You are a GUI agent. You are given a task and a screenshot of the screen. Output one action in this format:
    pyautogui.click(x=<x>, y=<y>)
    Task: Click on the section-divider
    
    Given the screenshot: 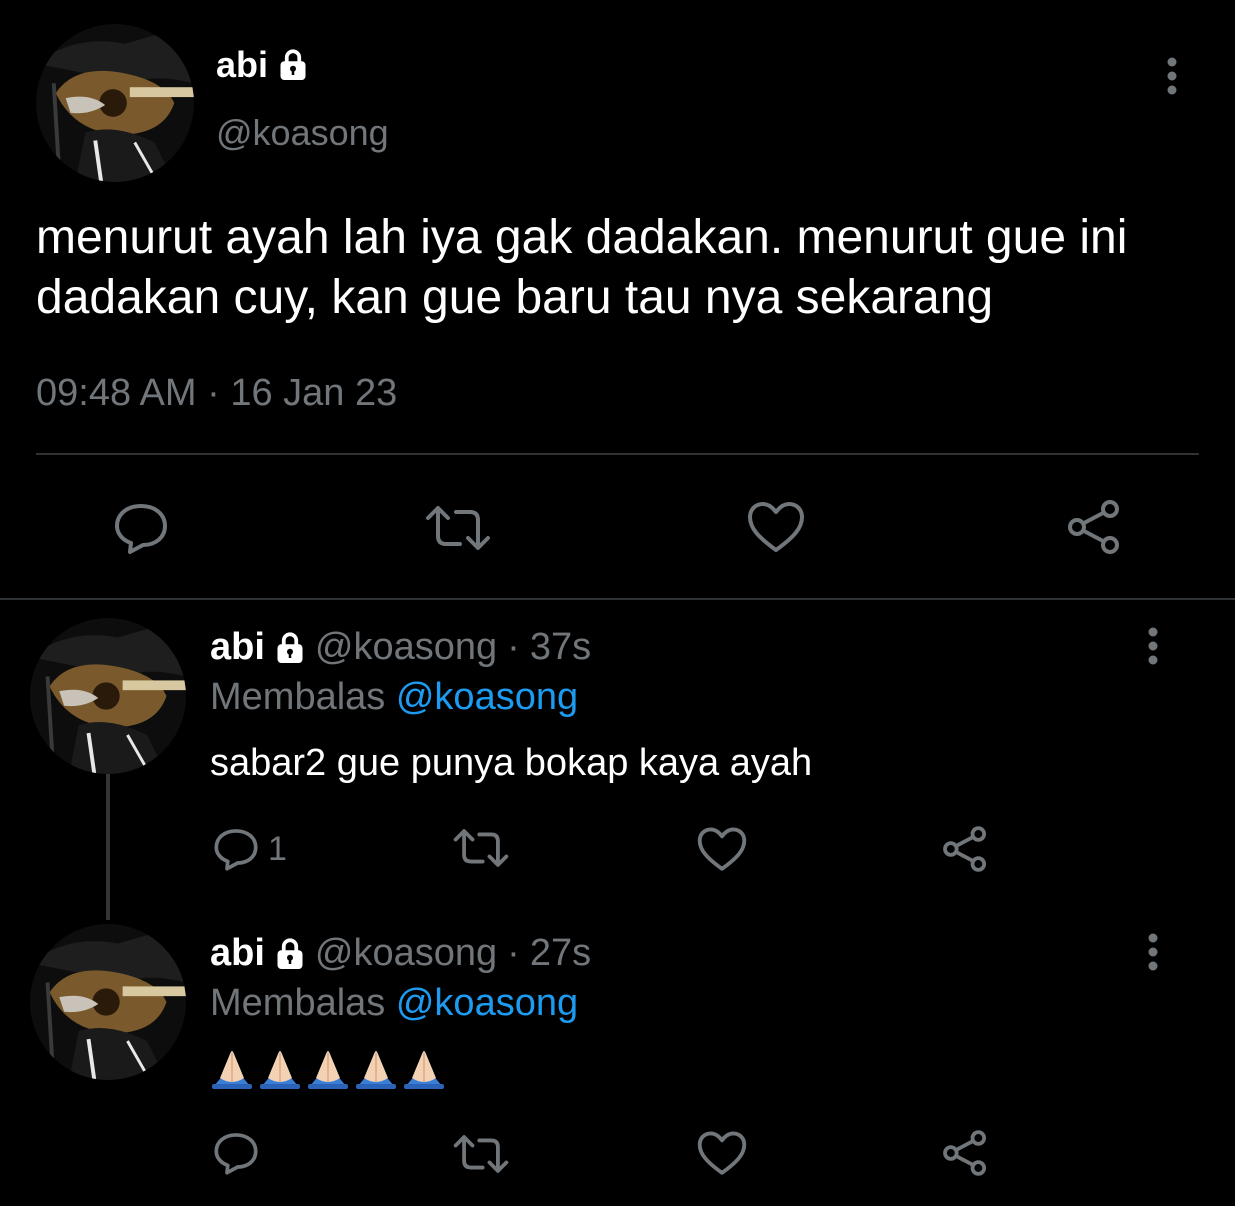 What is the action you would take?
    pyautogui.click(x=617, y=599)
    